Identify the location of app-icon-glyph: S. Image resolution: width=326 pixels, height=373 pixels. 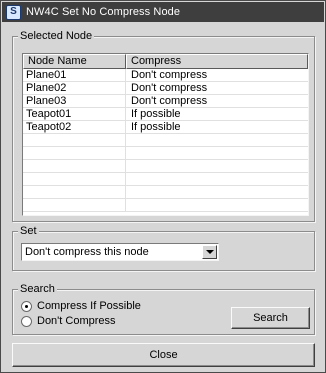
(13, 11).